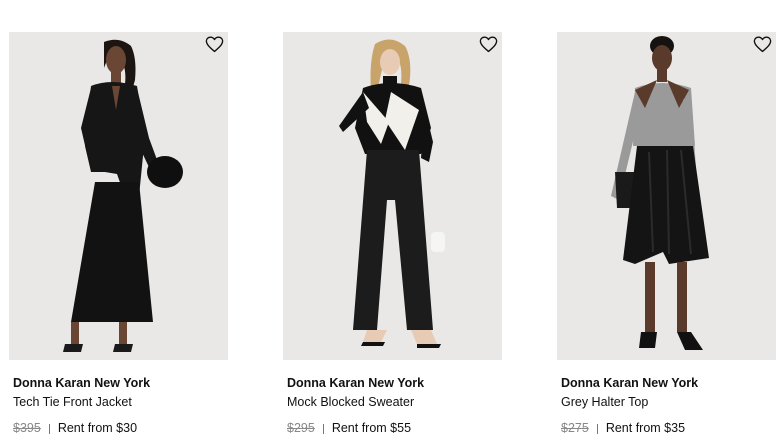  What do you see at coordinates (660, 193) in the screenshot?
I see `model-photo-halter` at bounding box center [660, 193].